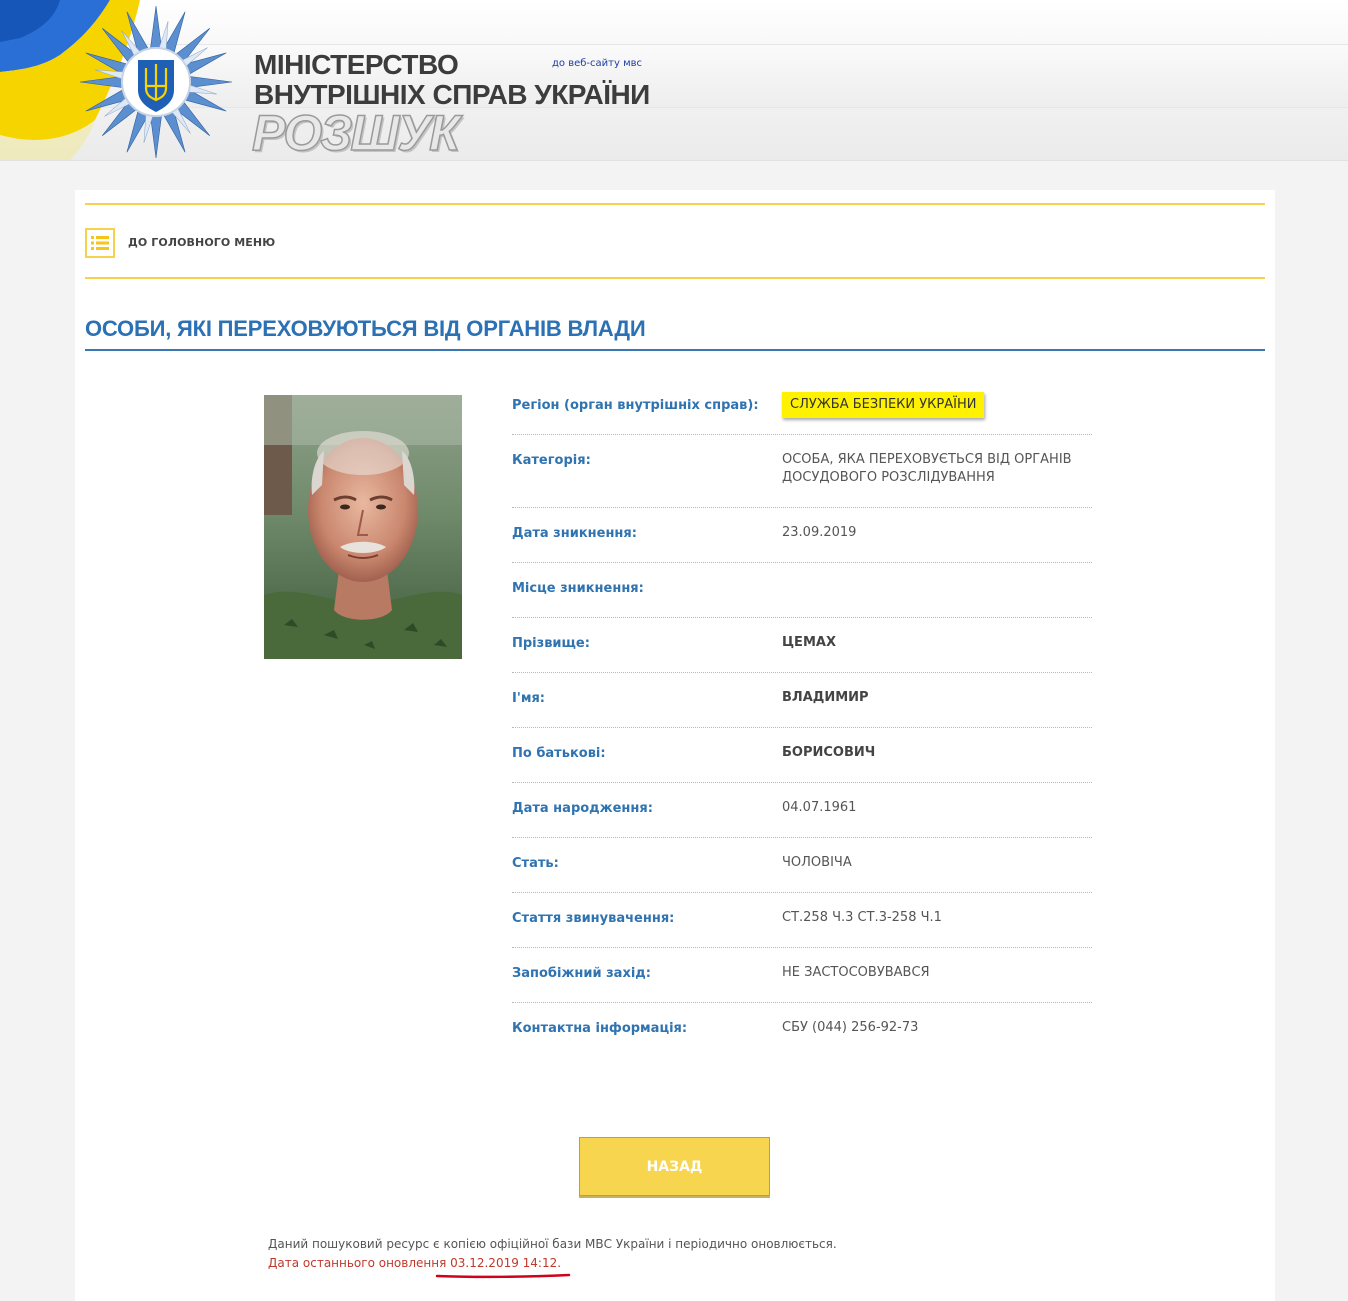 The image size is (1348, 1301). I want to click on detail-row-birth-date: Дата народження: 04.07.1961, so click(802, 810).